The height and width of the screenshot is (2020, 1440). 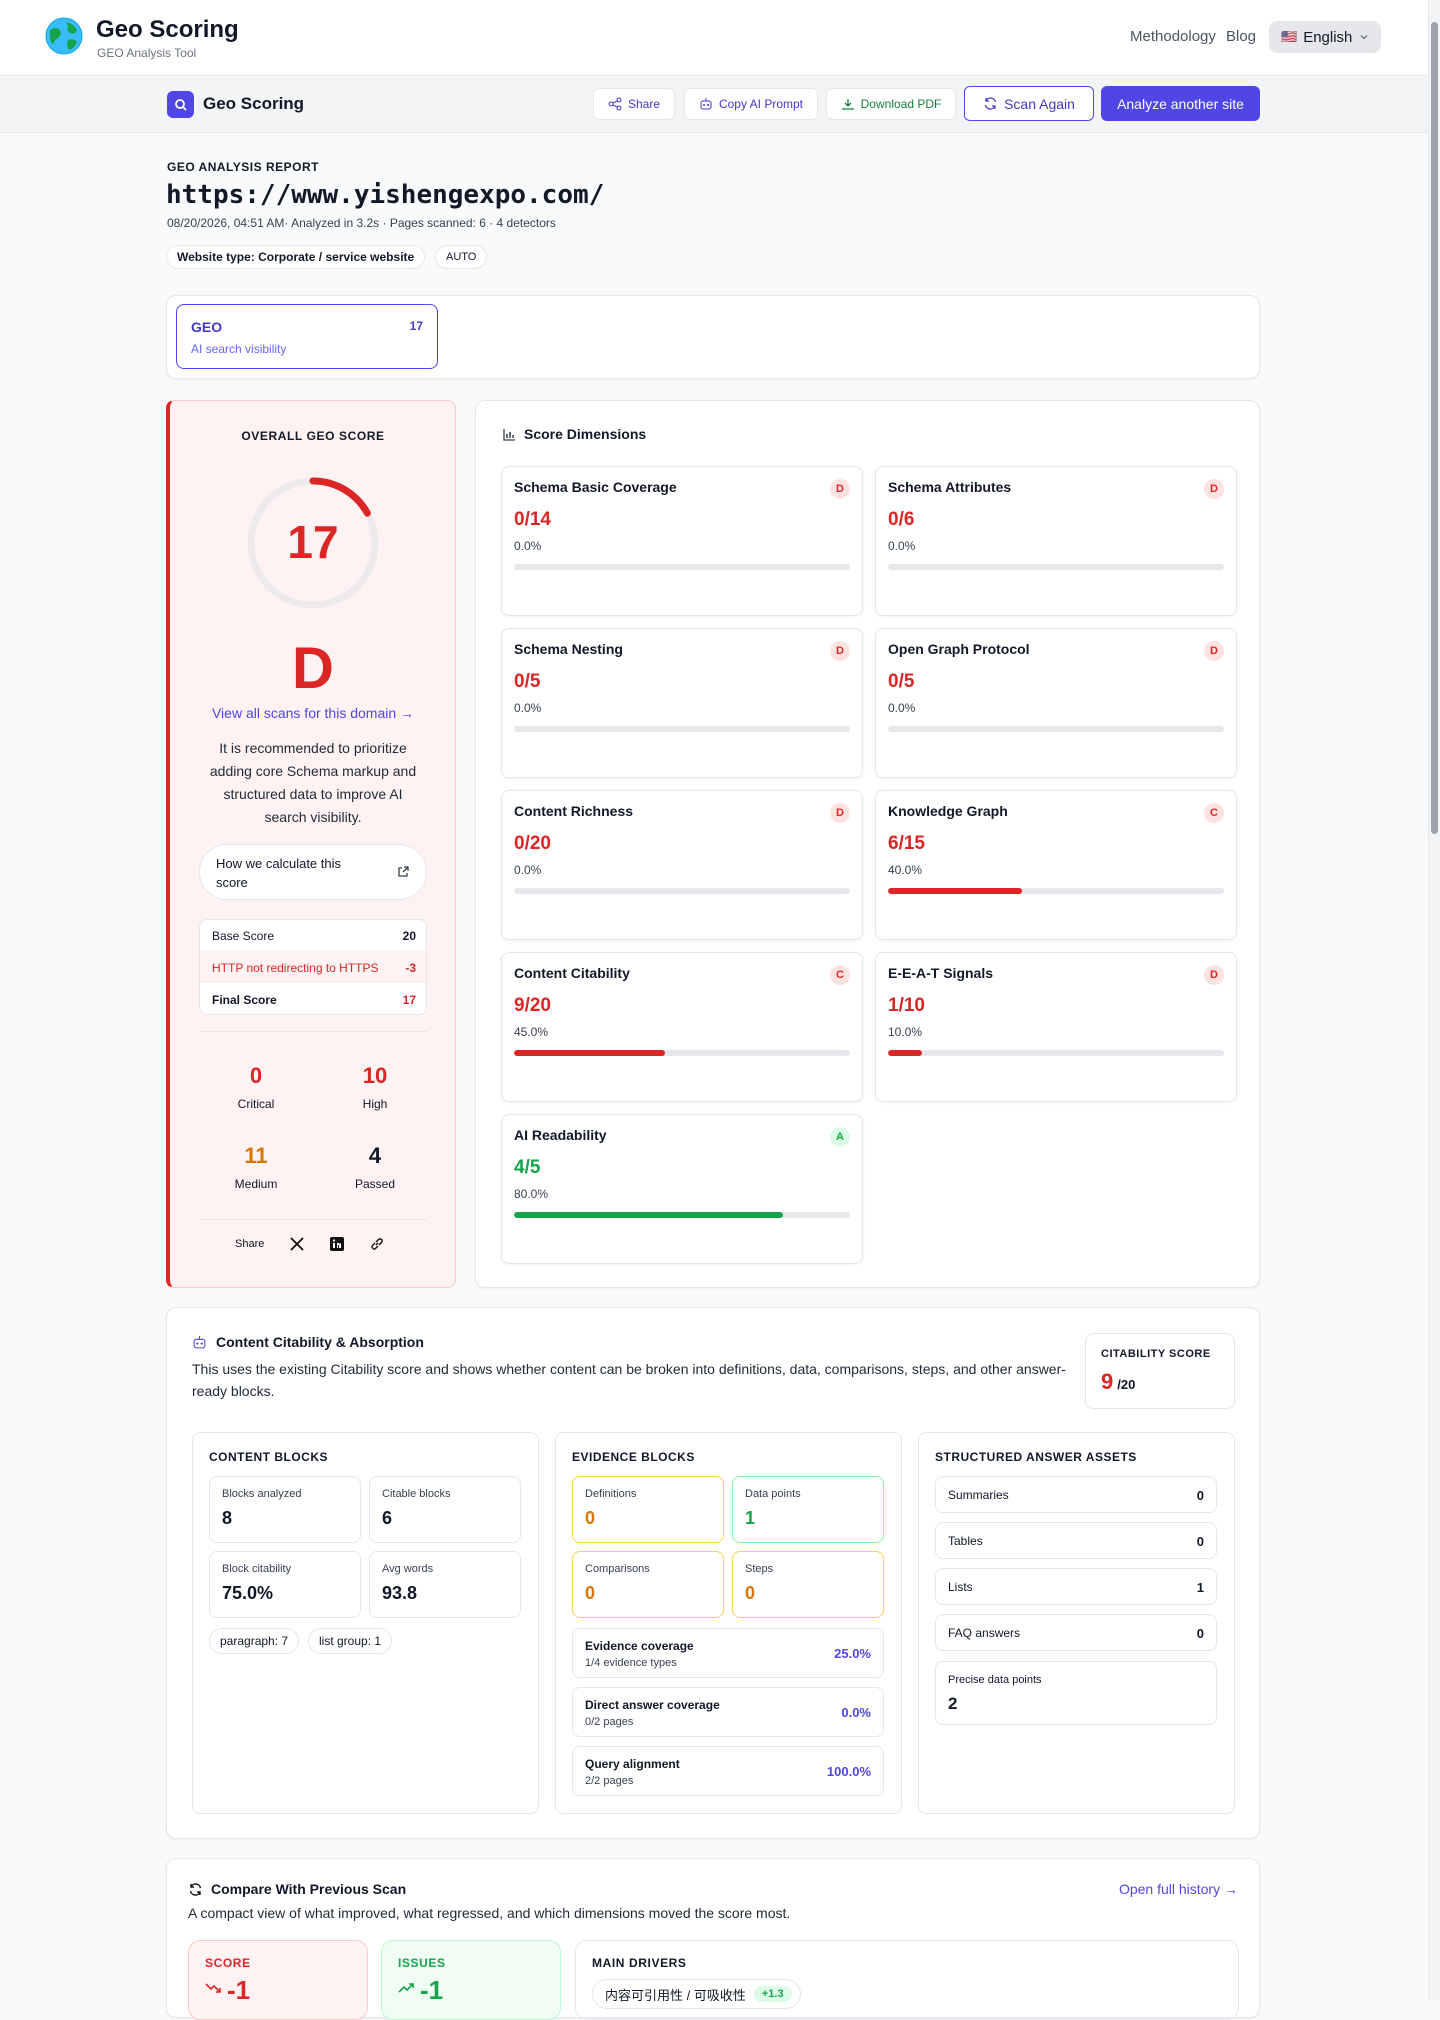 What do you see at coordinates (848, 1771) in the screenshot?
I see `coverage-value: 100.0%` at bounding box center [848, 1771].